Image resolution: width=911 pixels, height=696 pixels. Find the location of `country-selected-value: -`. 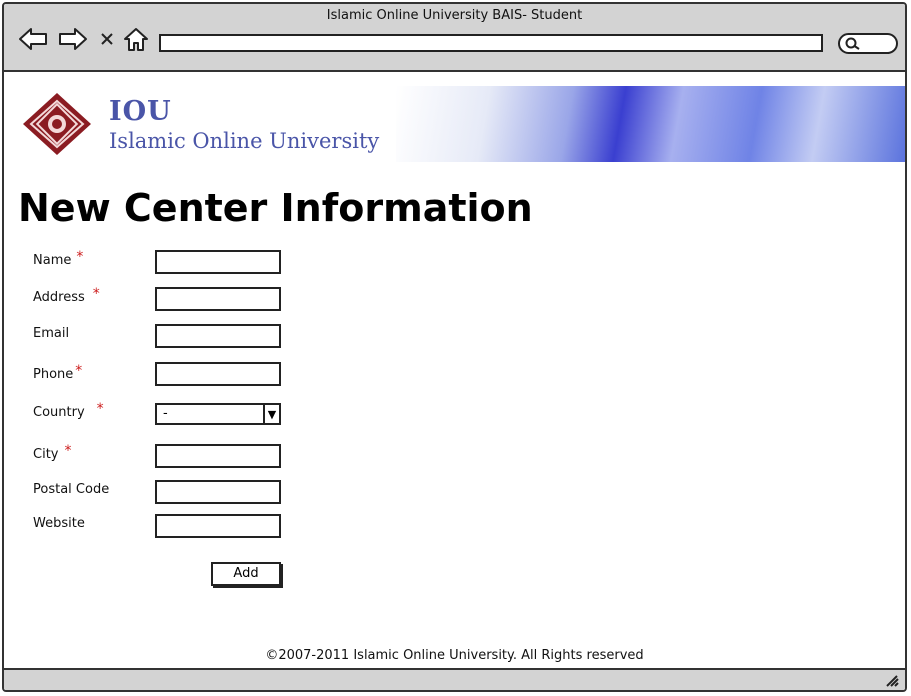

country-selected-value: - is located at coordinates (165, 413).